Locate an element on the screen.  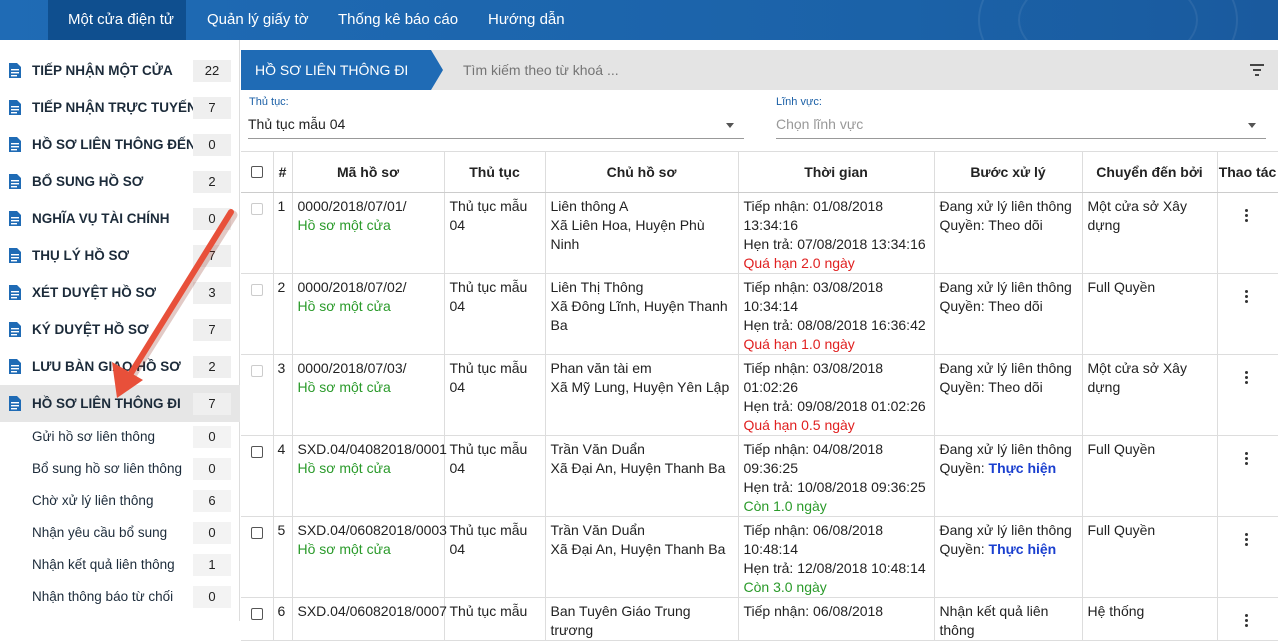
col-header-time: Thời gian is located at coordinates (836, 172).